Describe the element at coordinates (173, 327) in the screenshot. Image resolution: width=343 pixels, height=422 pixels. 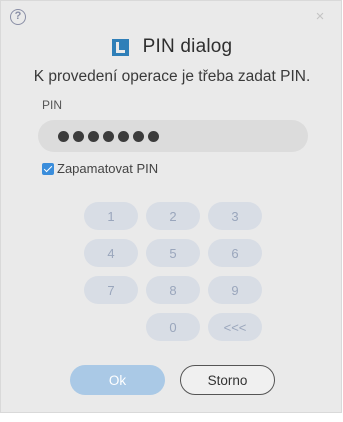
I see `key-0: 0` at that location.